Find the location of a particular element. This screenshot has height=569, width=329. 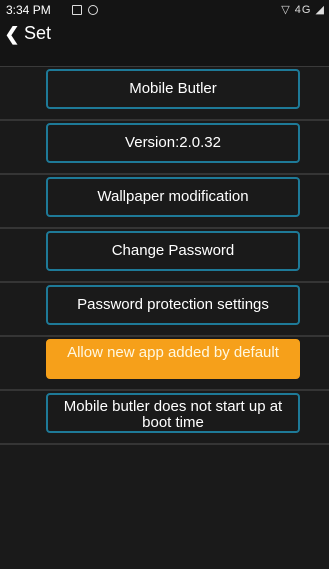

list-item: Password protection settings is located at coordinates (164, 310).